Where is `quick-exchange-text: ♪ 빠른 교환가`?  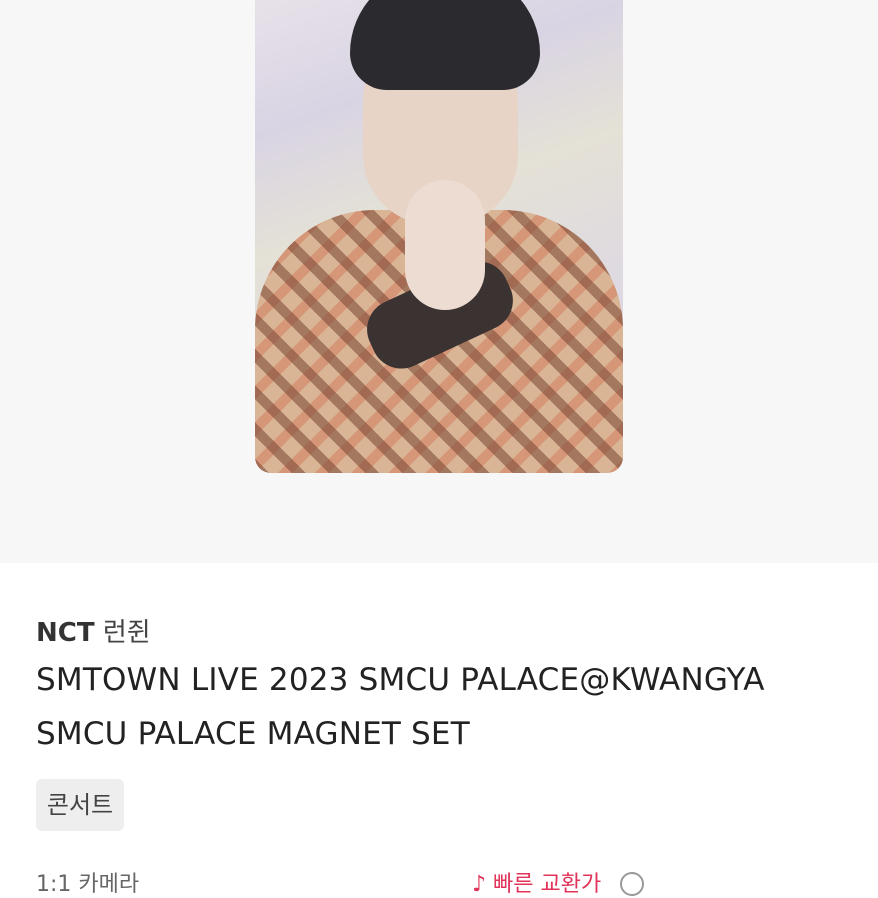 quick-exchange-text: ♪ 빠른 교환가 is located at coordinates (536, 882).